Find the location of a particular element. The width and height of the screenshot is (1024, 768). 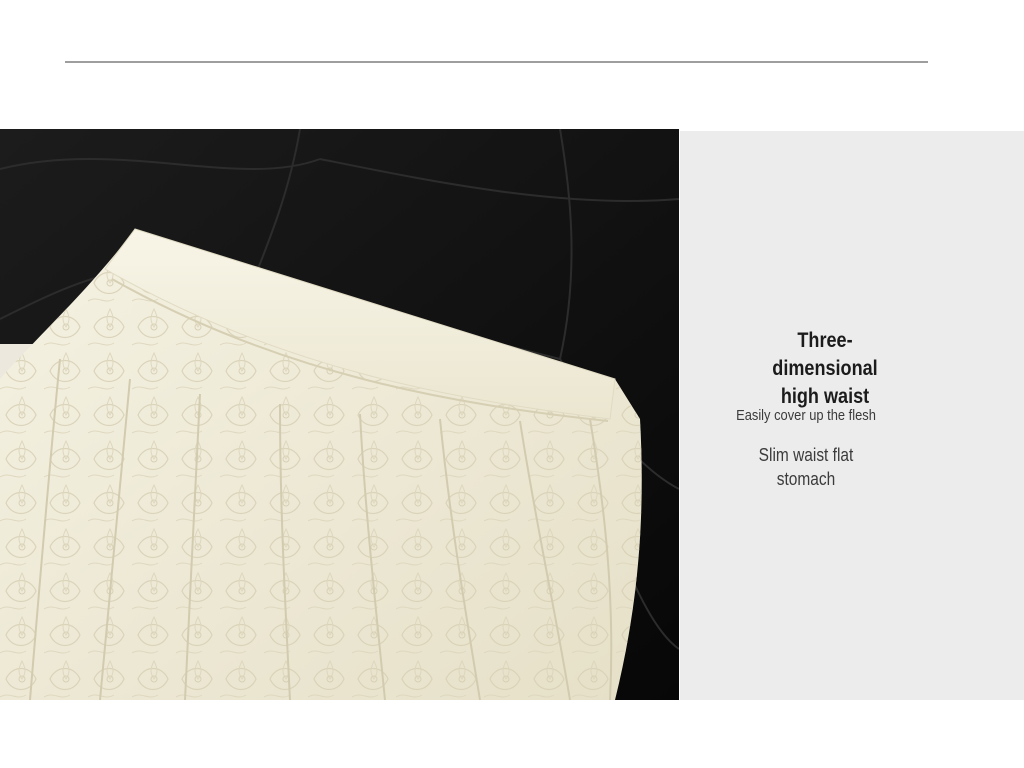

feature-heading: Three-dimensional high waist is located at coordinates (825, 369).